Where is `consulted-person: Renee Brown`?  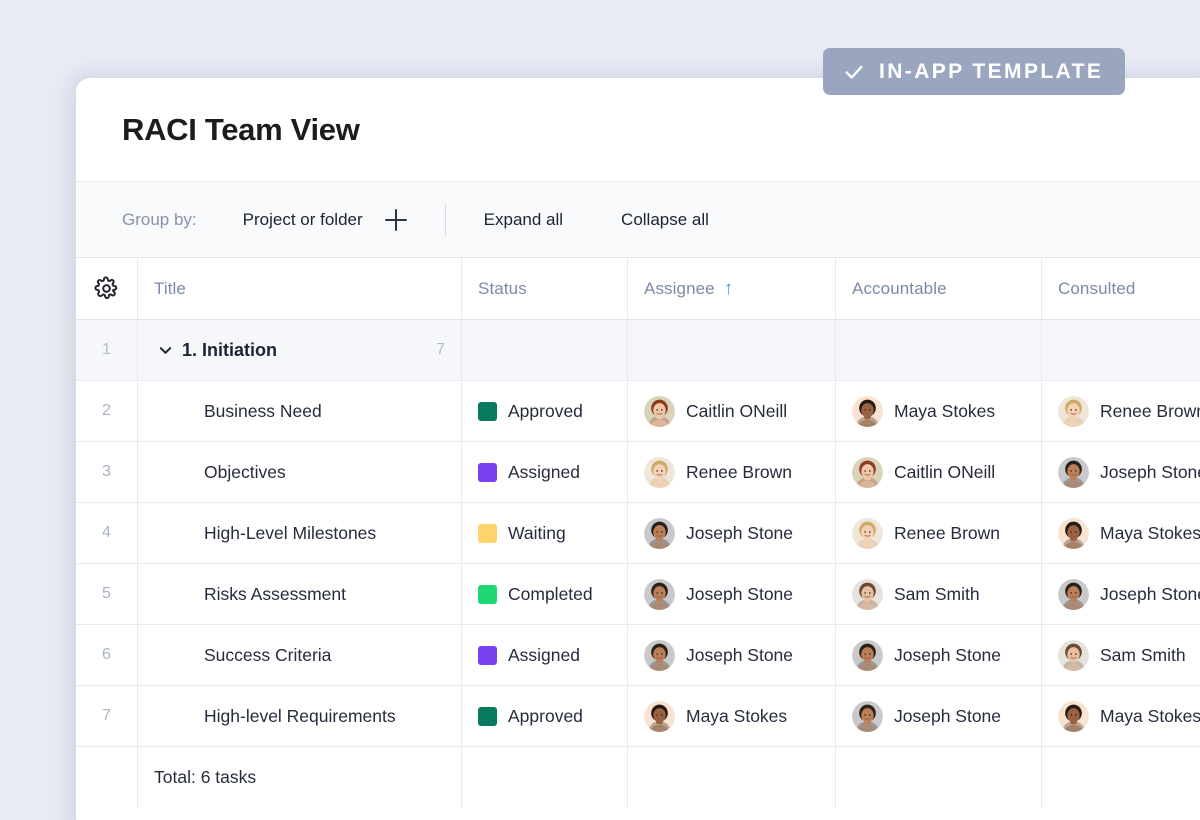 consulted-person: Renee Brown is located at coordinates (1129, 411).